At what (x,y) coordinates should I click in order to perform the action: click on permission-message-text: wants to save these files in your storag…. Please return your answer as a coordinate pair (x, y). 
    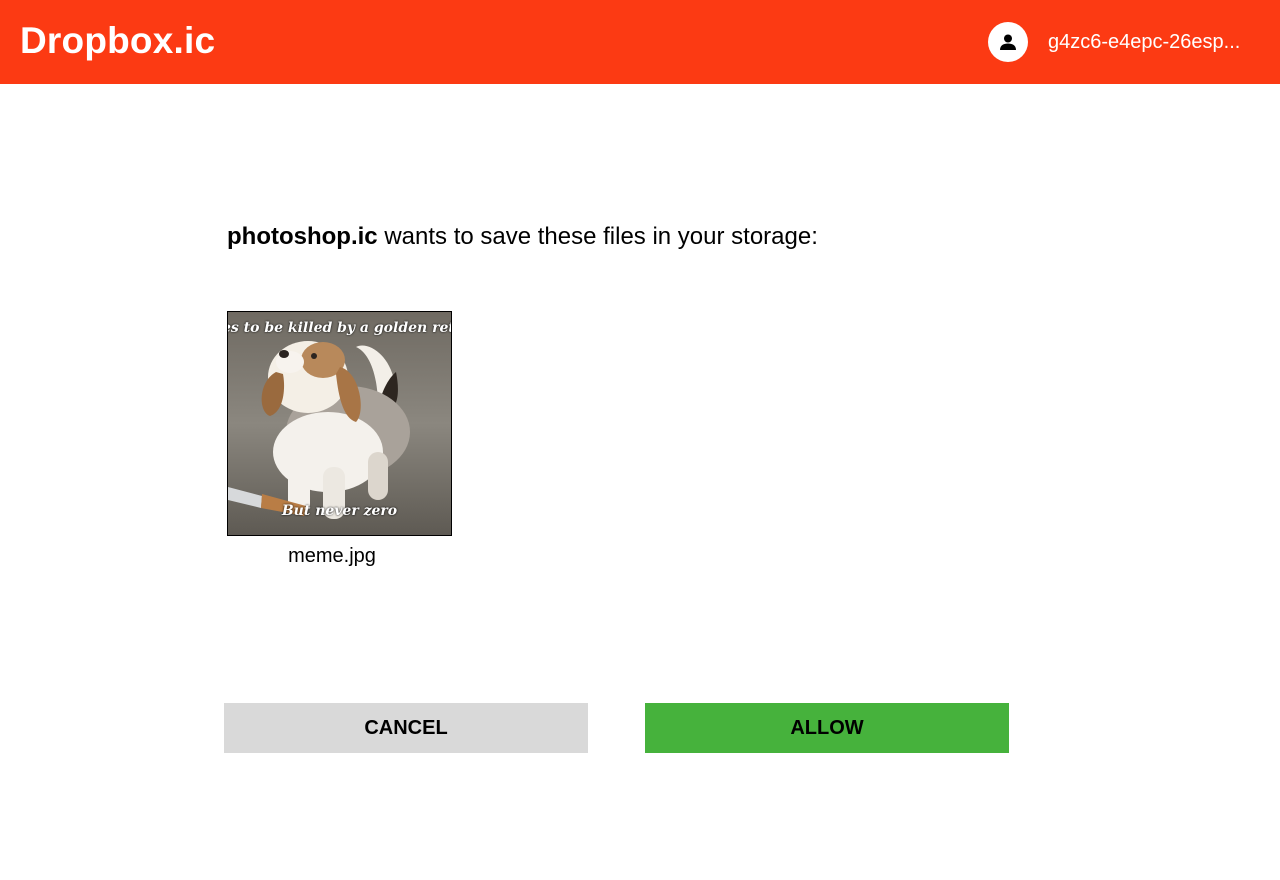
    Looking at the image, I should click on (597, 236).